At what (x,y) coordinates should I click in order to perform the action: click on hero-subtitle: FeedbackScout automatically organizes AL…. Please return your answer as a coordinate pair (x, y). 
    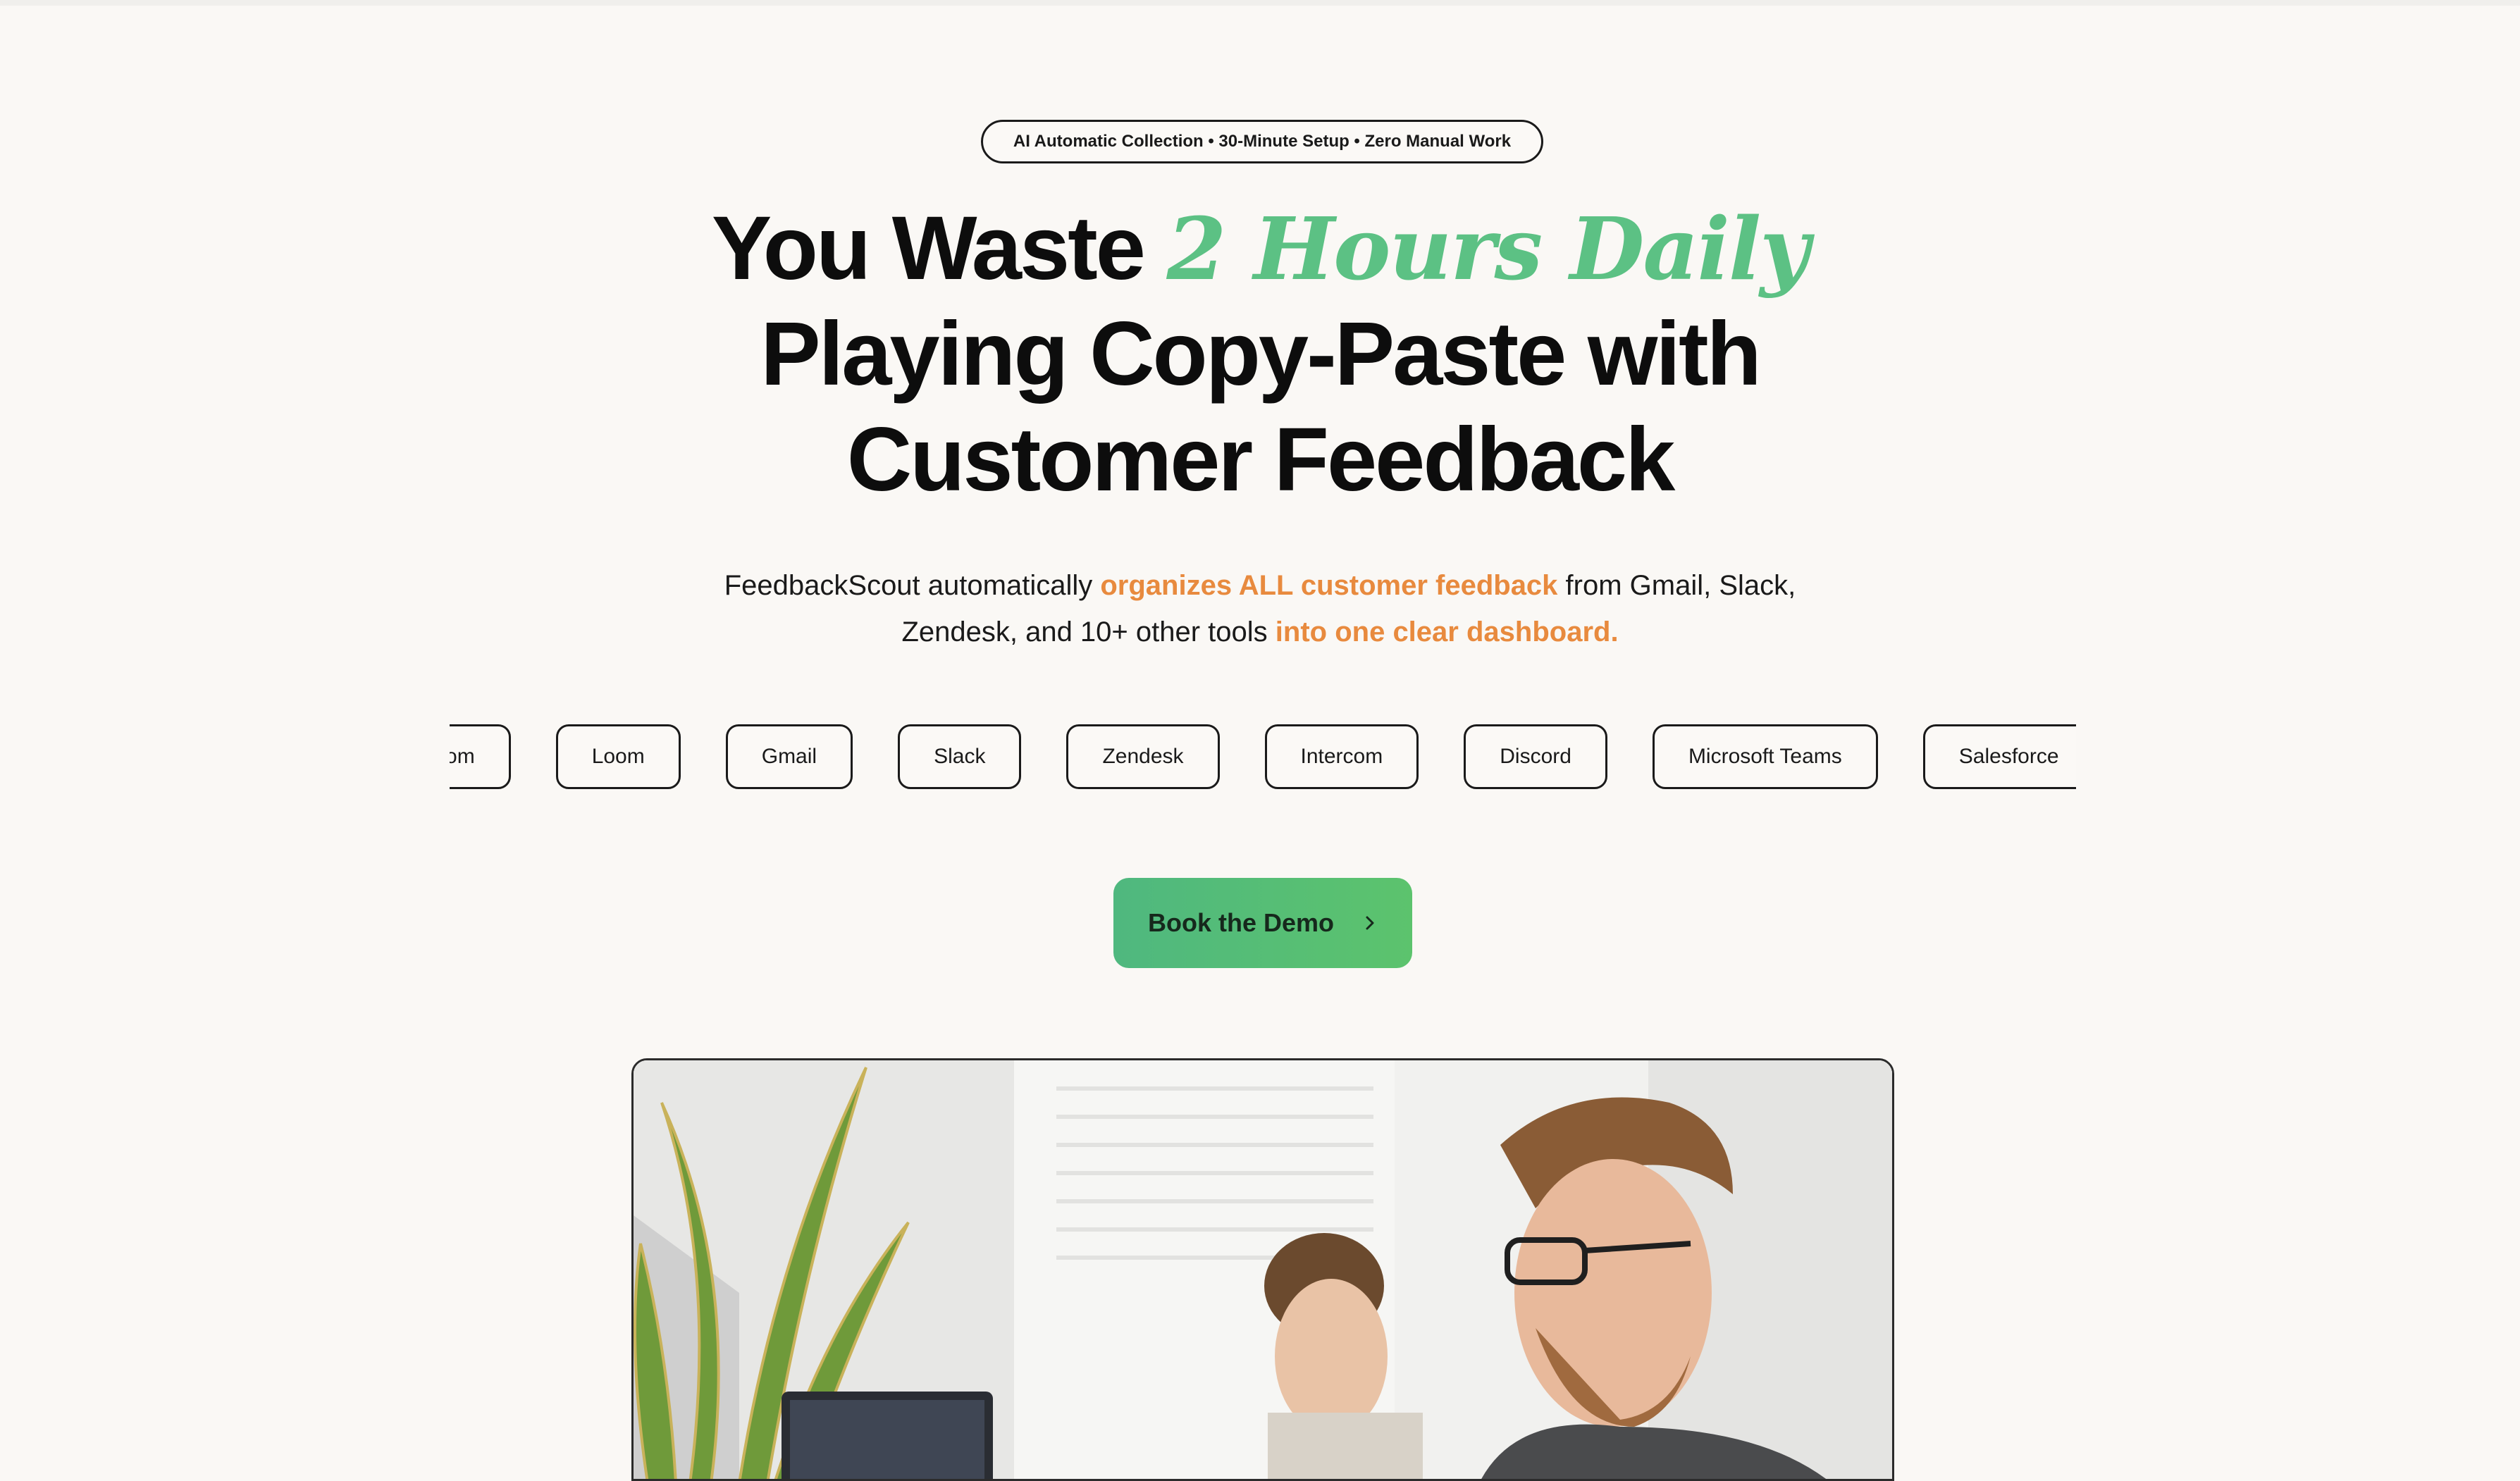
    Looking at the image, I should click on (1260, 608).